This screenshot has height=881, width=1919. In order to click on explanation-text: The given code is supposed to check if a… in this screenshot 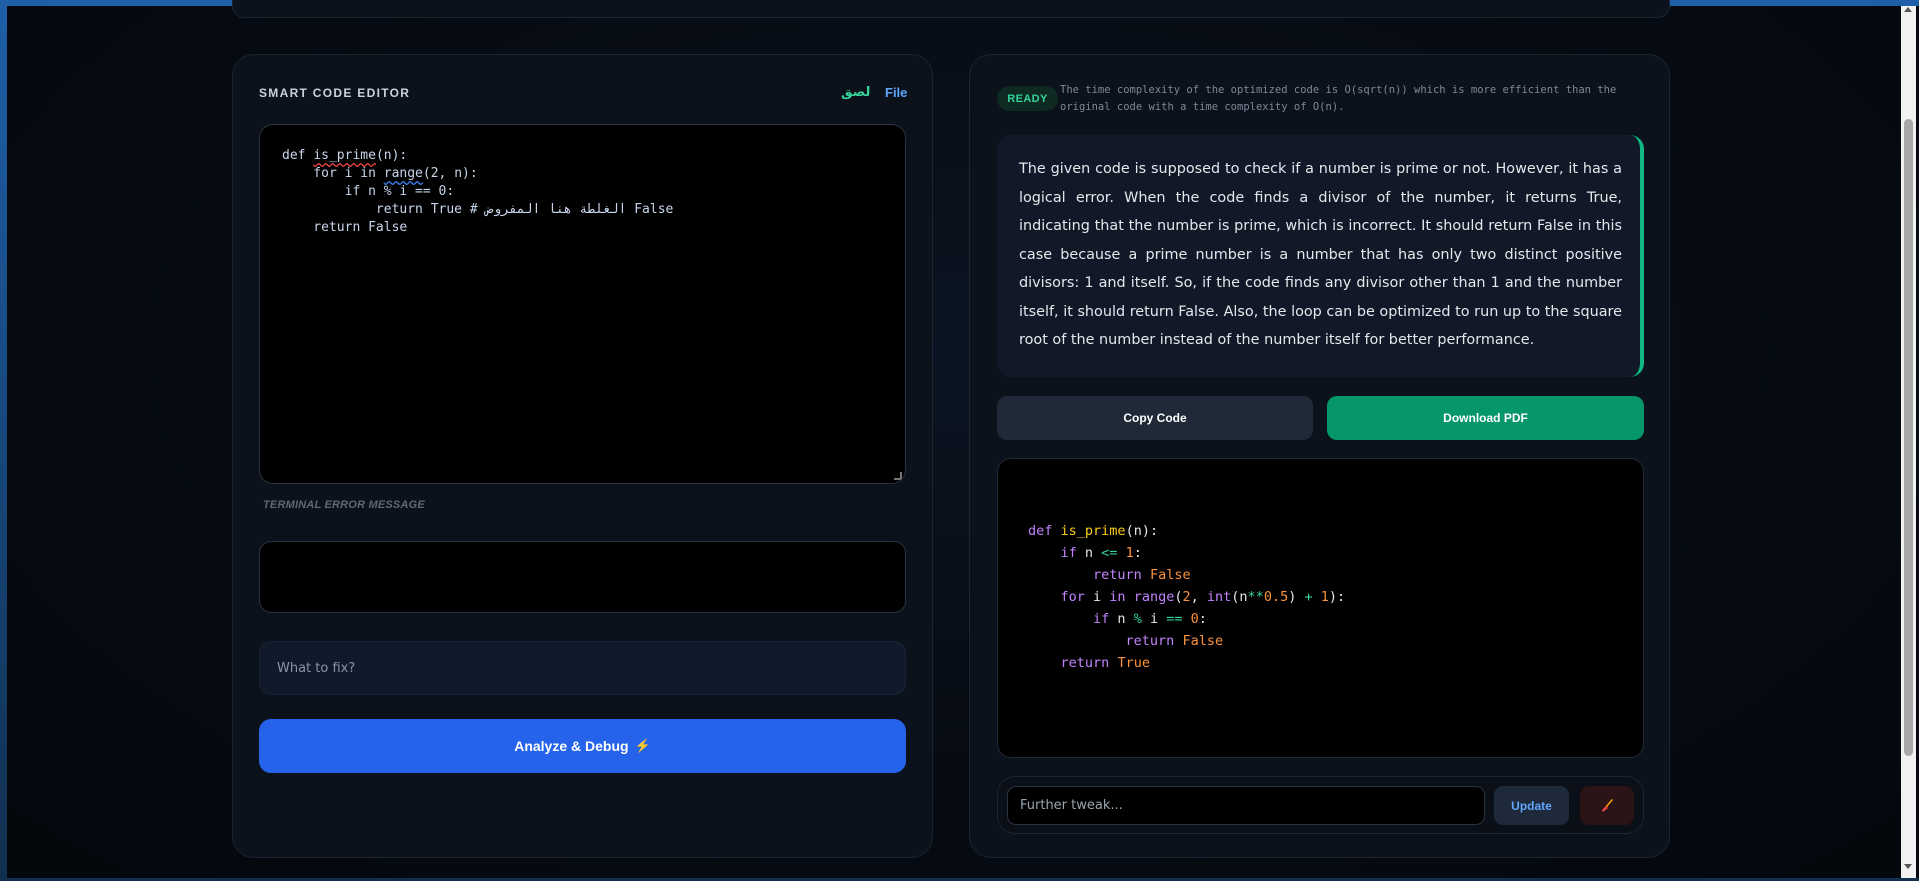, I will do `click(1320, 254)`.